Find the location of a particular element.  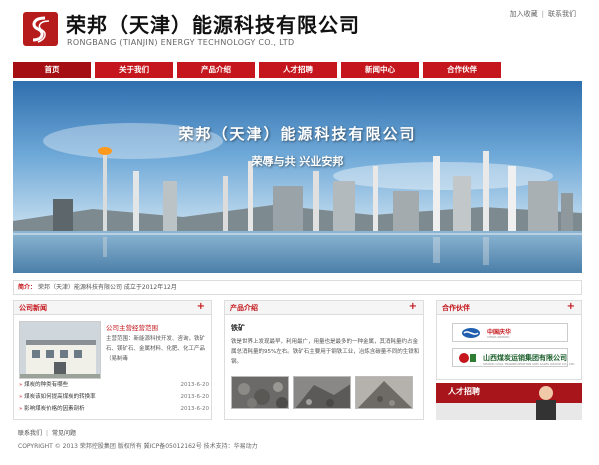

news-item-title: 煤炭的种类有哪些 is located at coordinates (43, 385).